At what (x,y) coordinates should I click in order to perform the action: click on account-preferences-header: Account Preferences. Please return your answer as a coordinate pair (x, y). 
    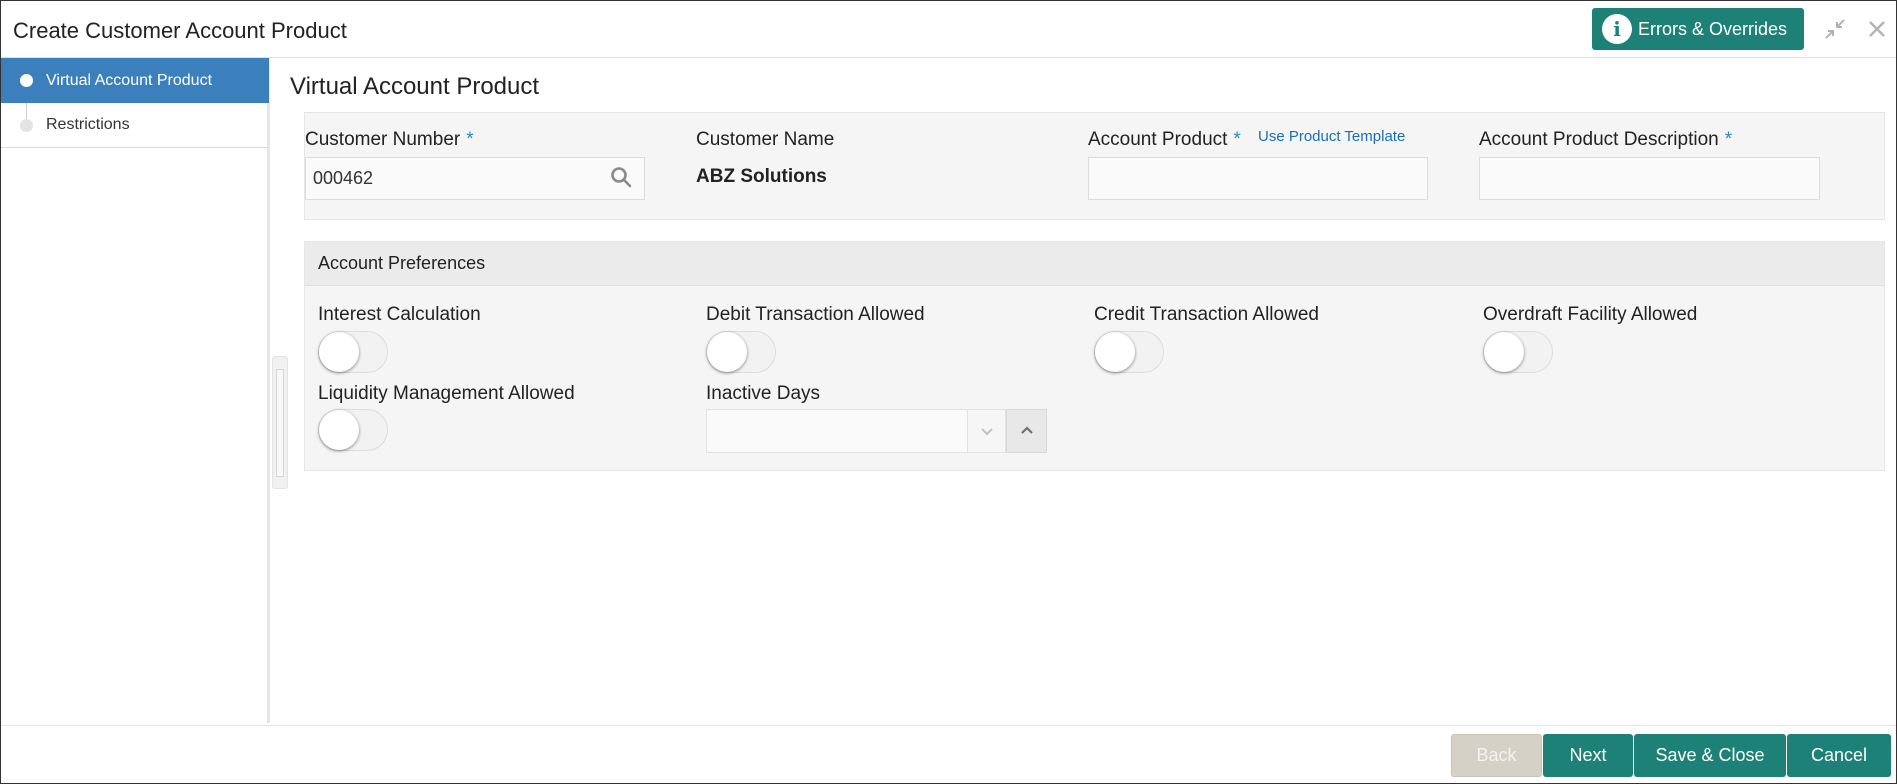
    Looking at the image, I should click on (1094, 264).